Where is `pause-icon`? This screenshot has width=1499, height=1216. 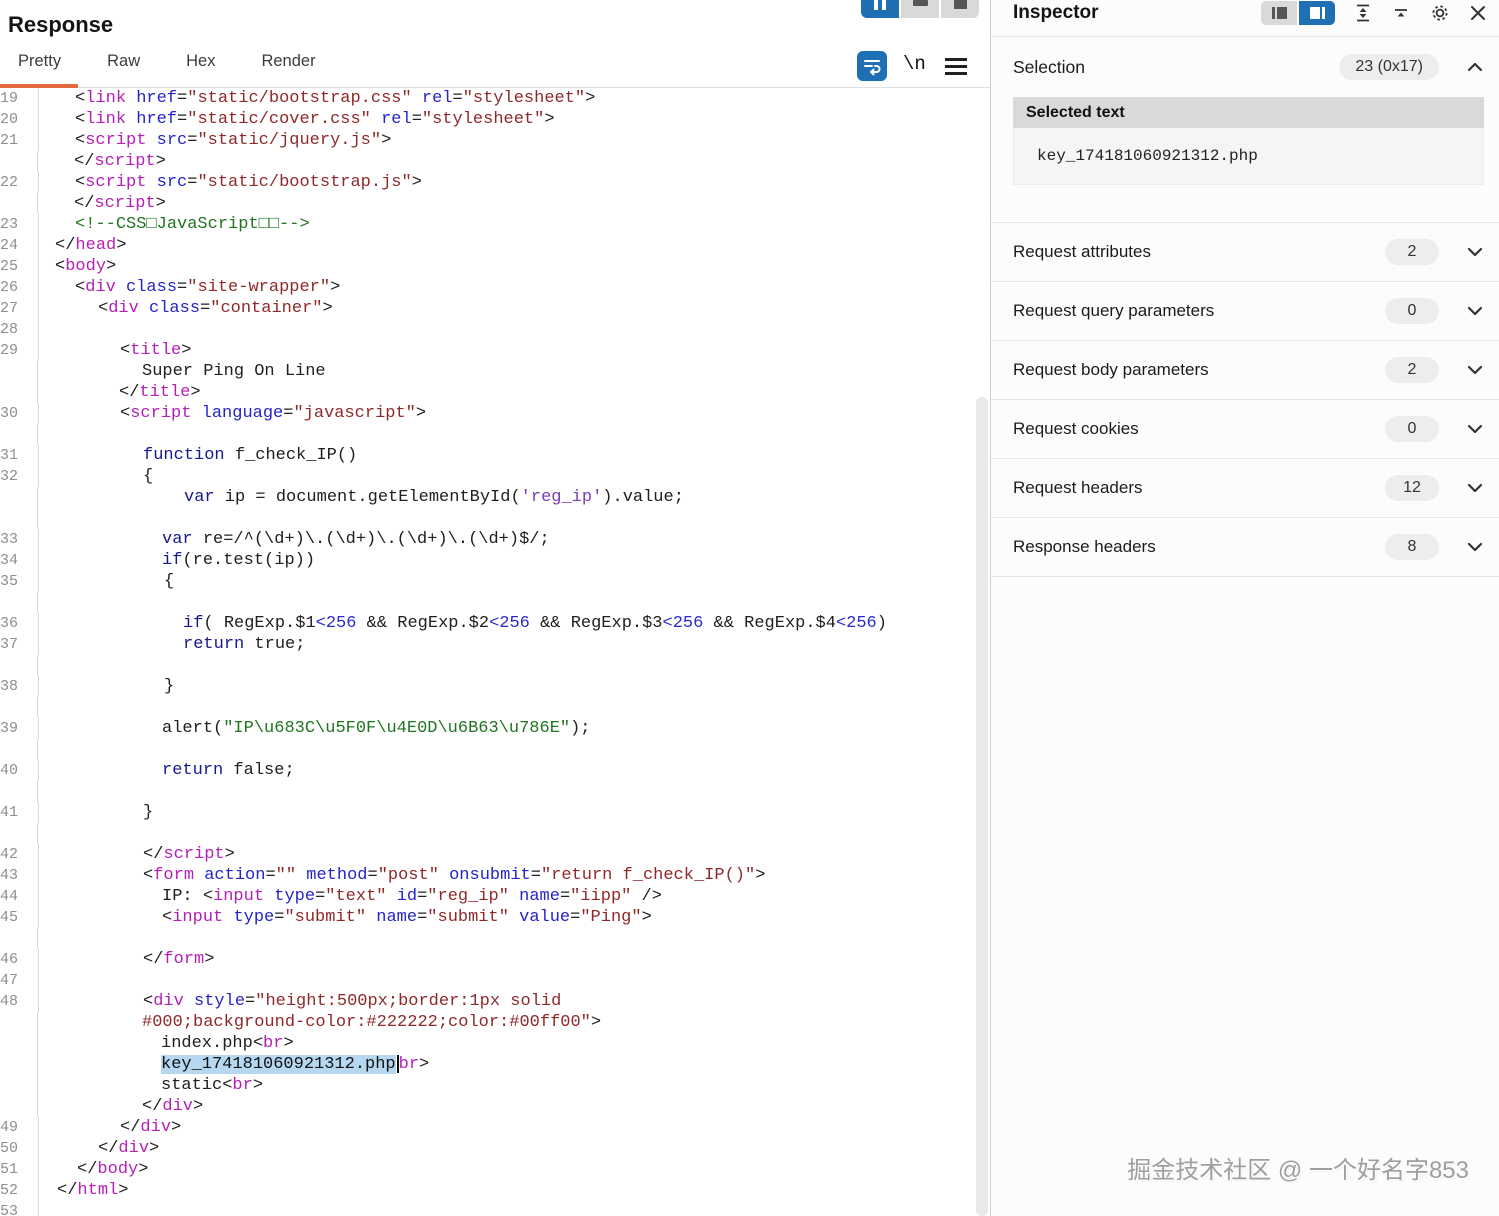
pause-icon is located at coordinates (880, 5).